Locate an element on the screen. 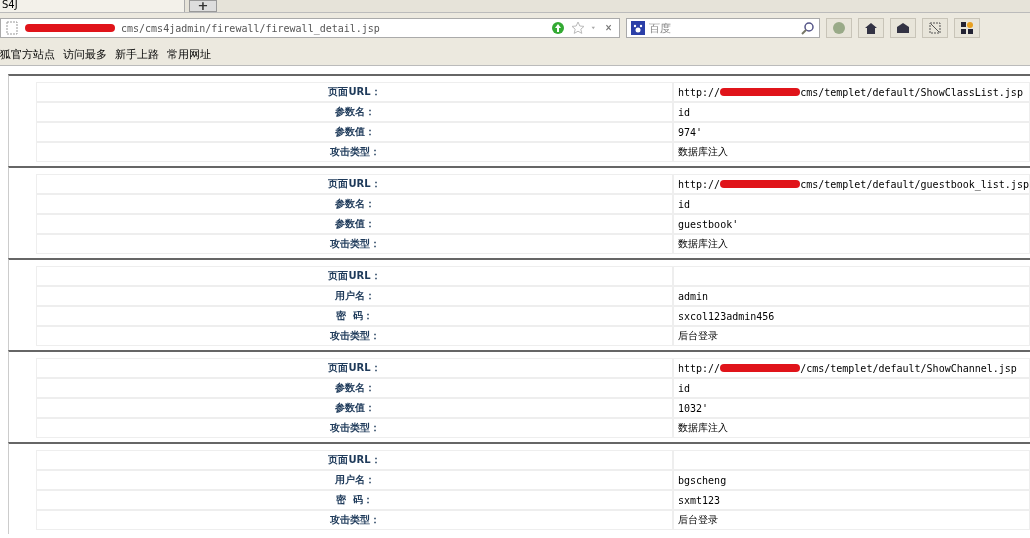  bookmark-link: 新手上路 is located at coordinates (137, 54).